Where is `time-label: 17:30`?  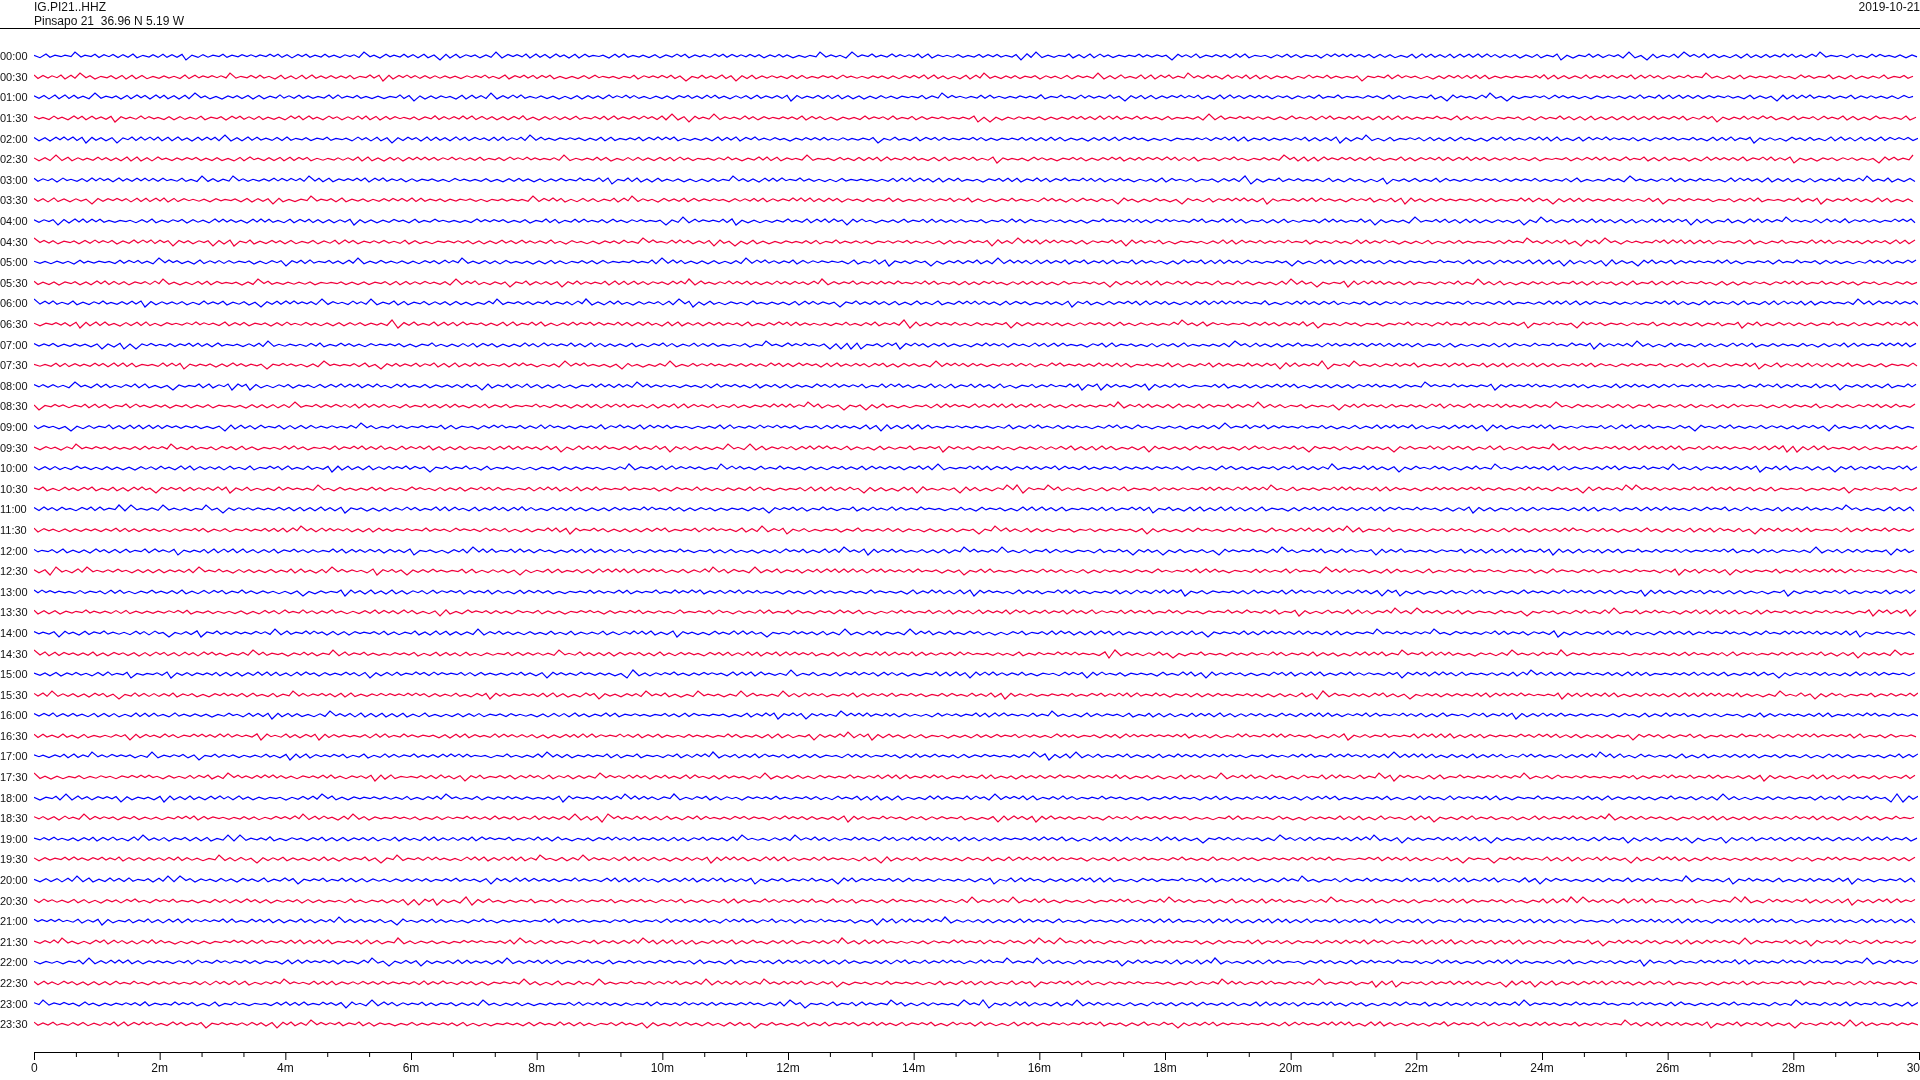
time-label: 17:30 is located at coordinates (14, 777).